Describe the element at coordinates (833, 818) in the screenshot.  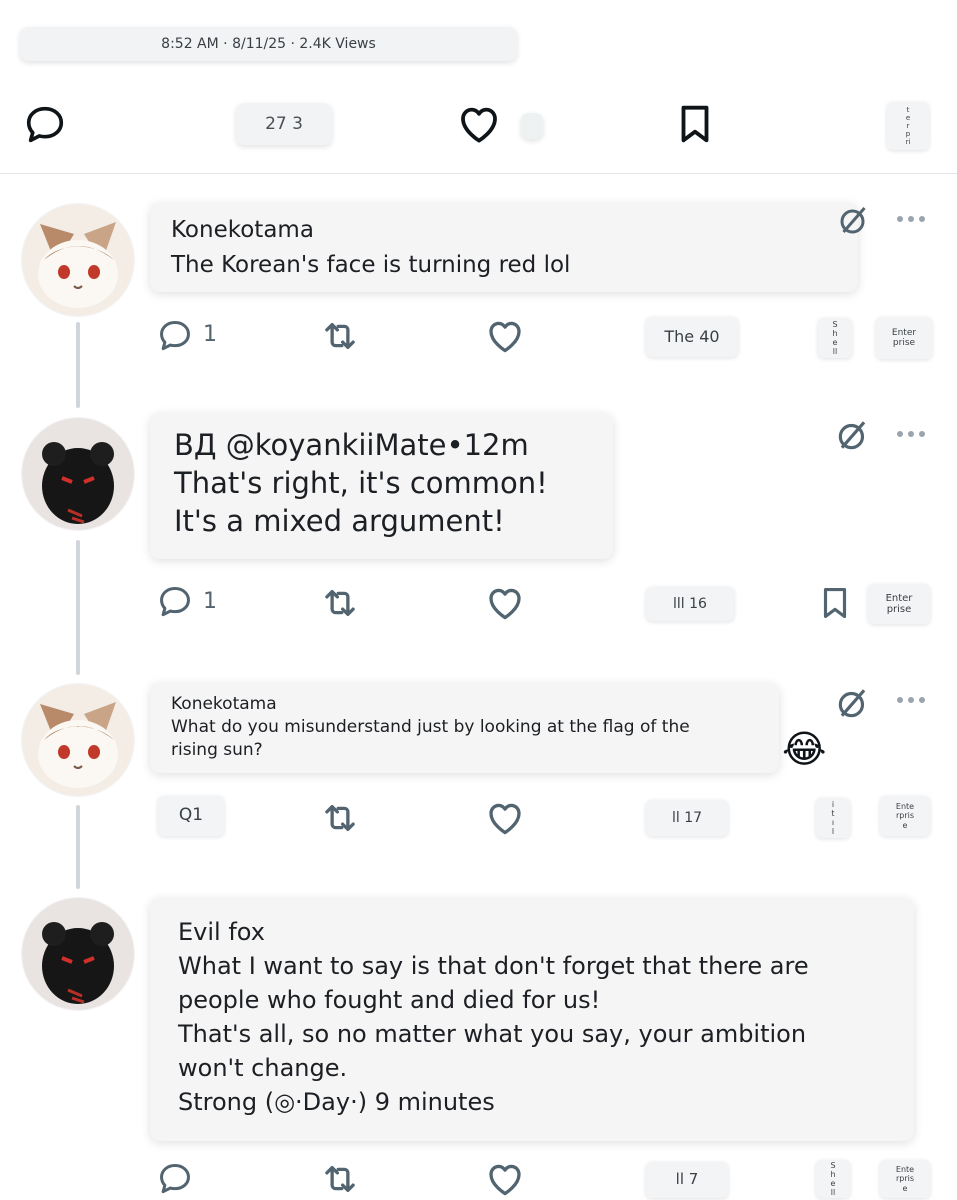
I see `share-pill: itıl` at that location.